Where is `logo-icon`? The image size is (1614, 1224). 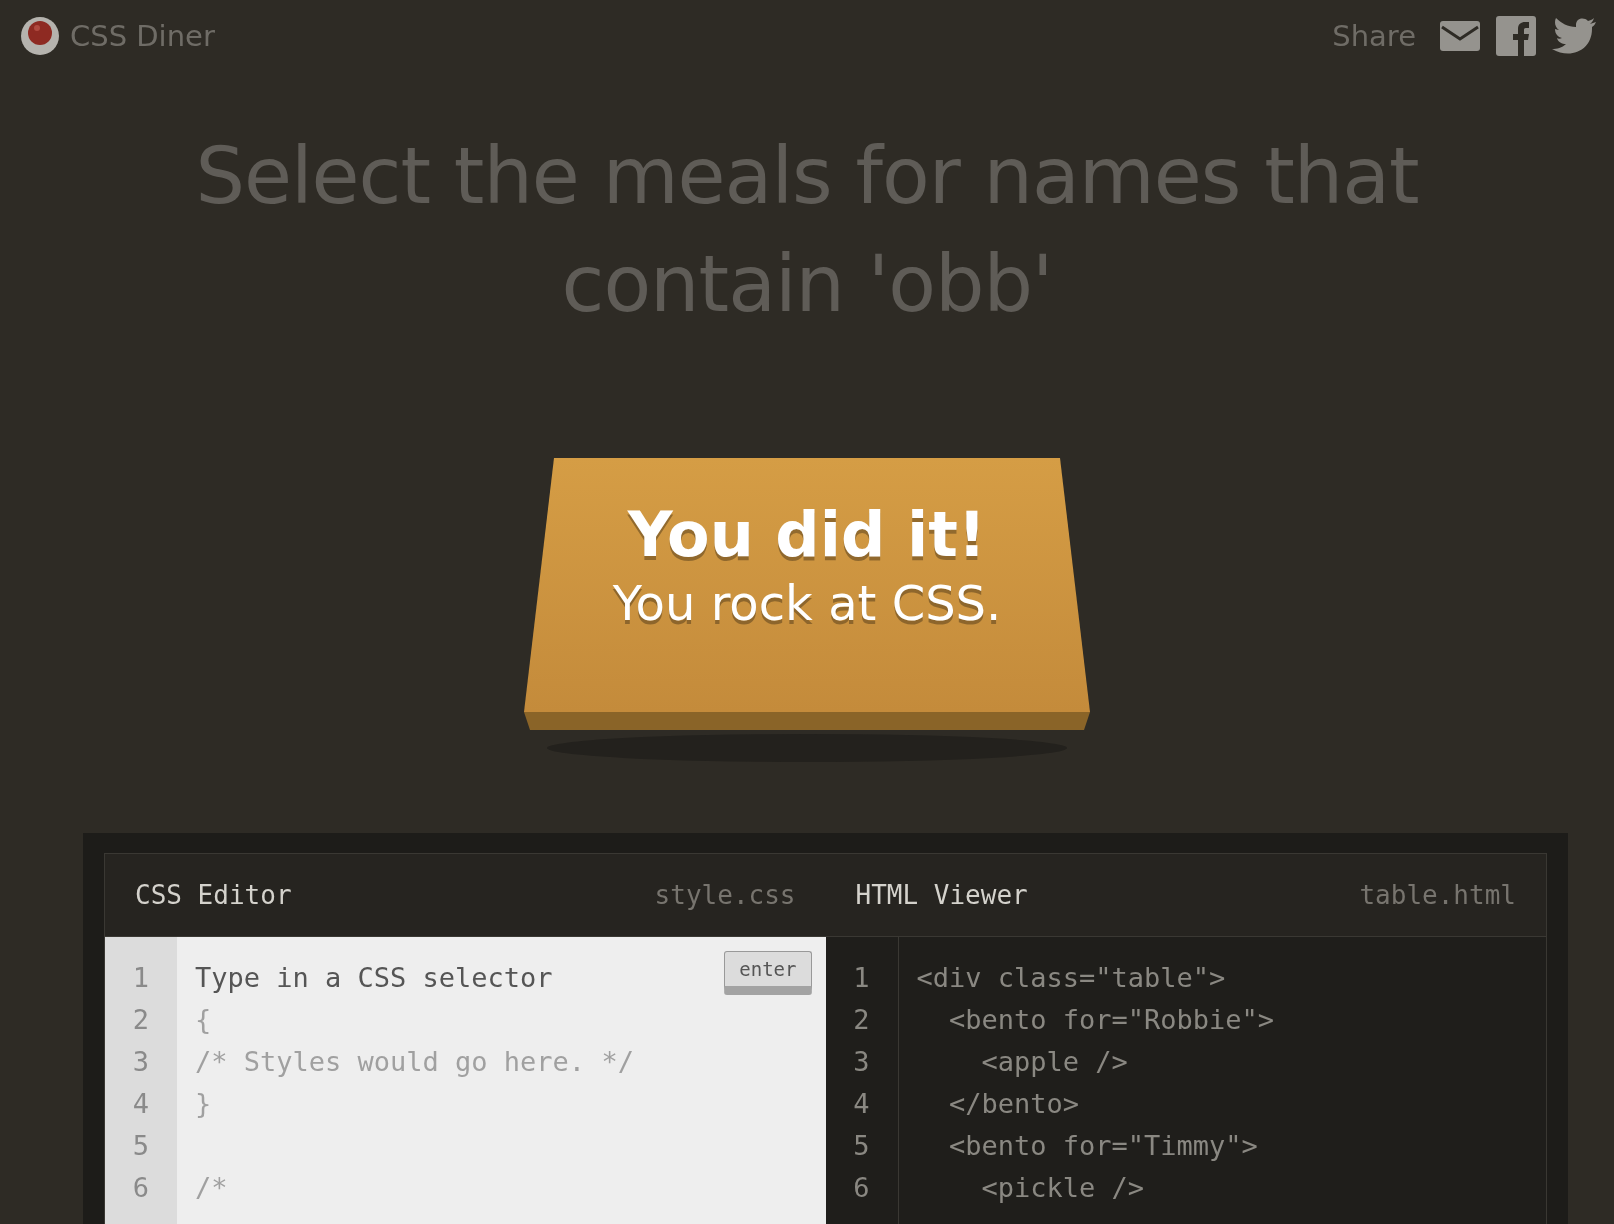
logo-icon is located at coordinates (40, 36).